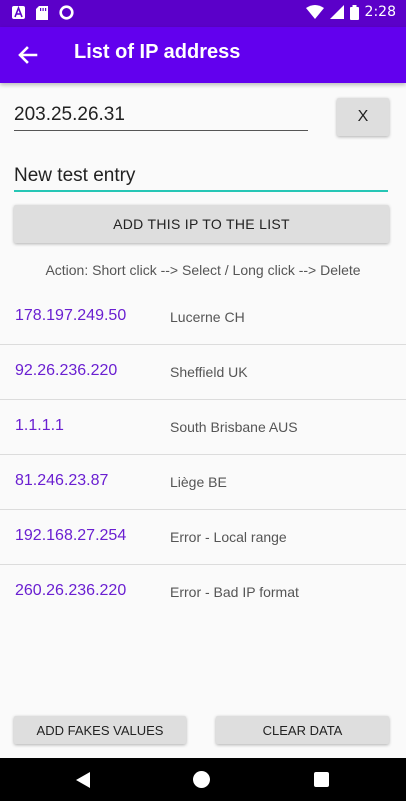  Describe the element at coordinates (209, 372) in the screenshot. I see `ip-location: Sheffield UK` at that location.